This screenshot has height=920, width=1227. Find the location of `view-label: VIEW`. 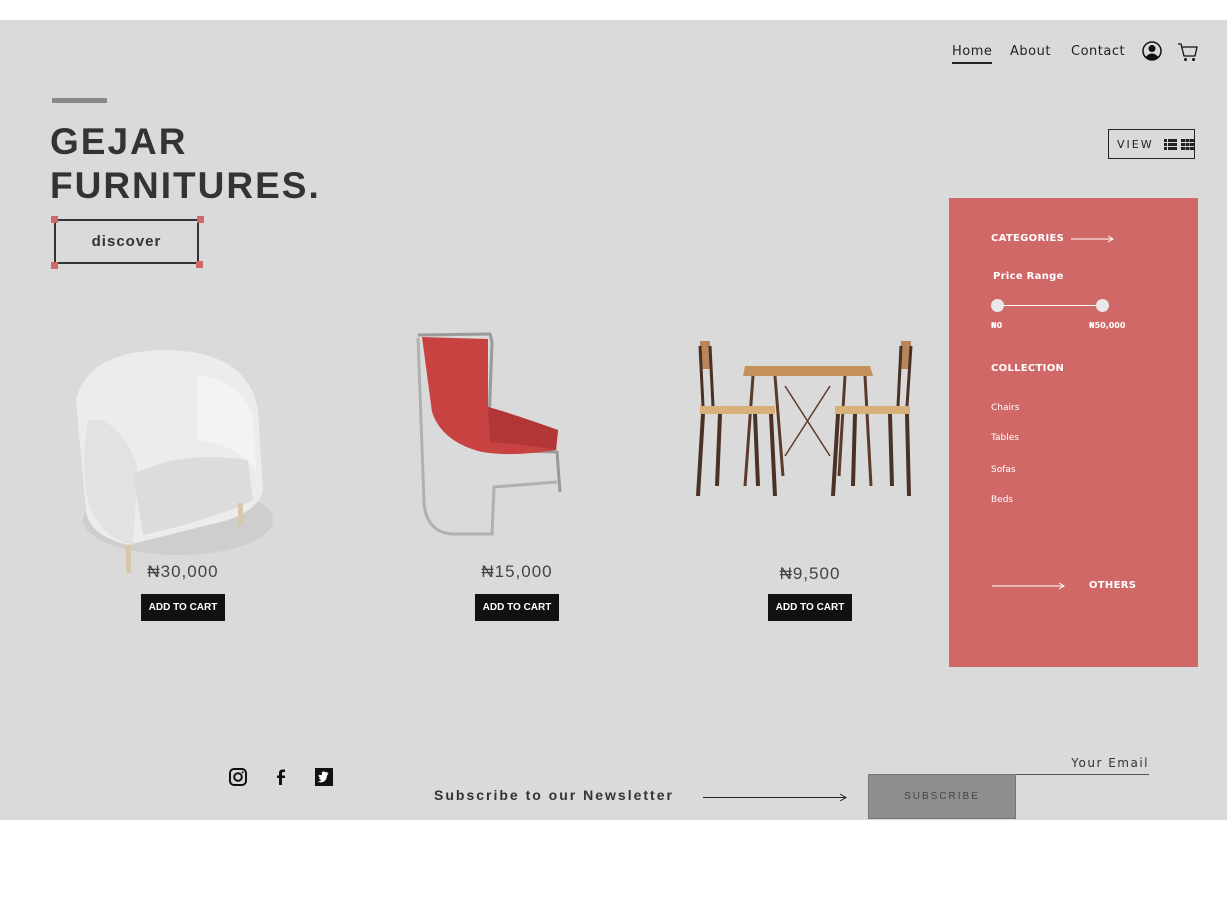

view-label: VIEW is located at coordinates (1135, 144).